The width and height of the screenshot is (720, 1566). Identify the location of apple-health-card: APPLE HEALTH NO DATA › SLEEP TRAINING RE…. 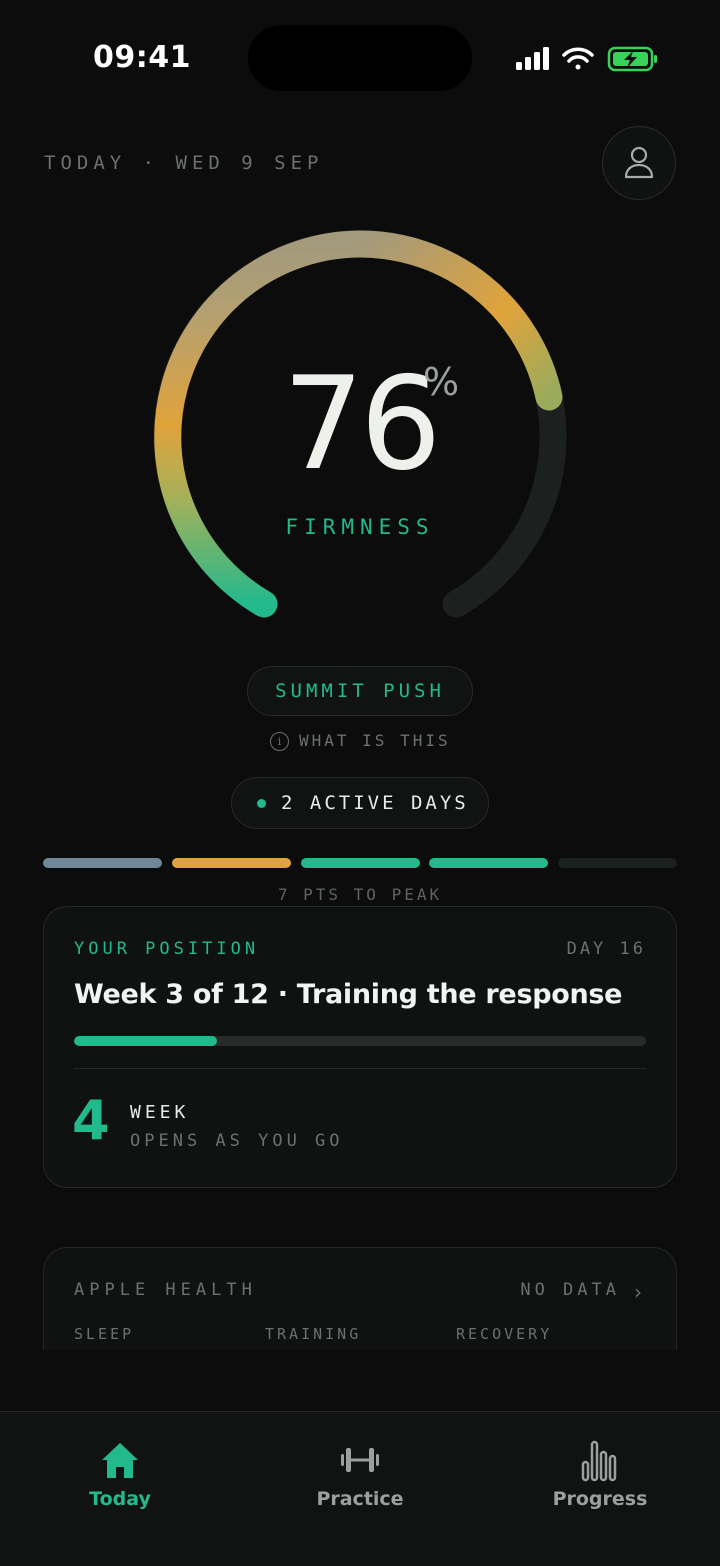
(360, 1298).